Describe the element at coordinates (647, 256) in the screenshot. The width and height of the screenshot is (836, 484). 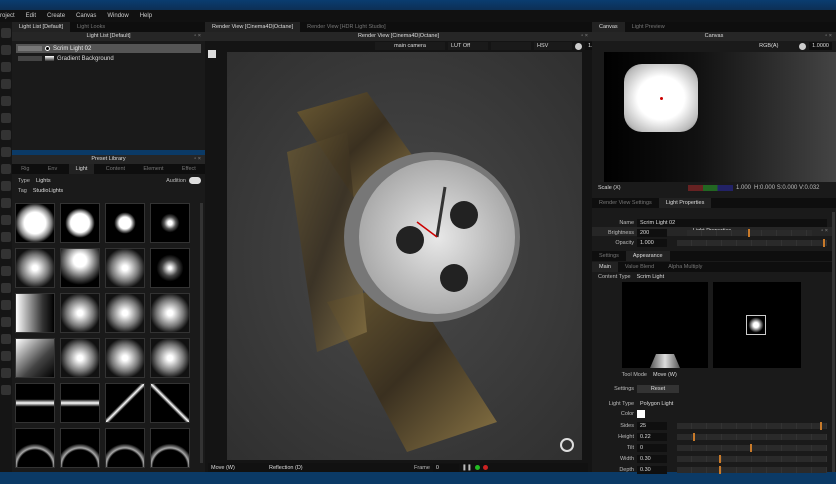
I see `tab-appearance: Appearance` at that location.